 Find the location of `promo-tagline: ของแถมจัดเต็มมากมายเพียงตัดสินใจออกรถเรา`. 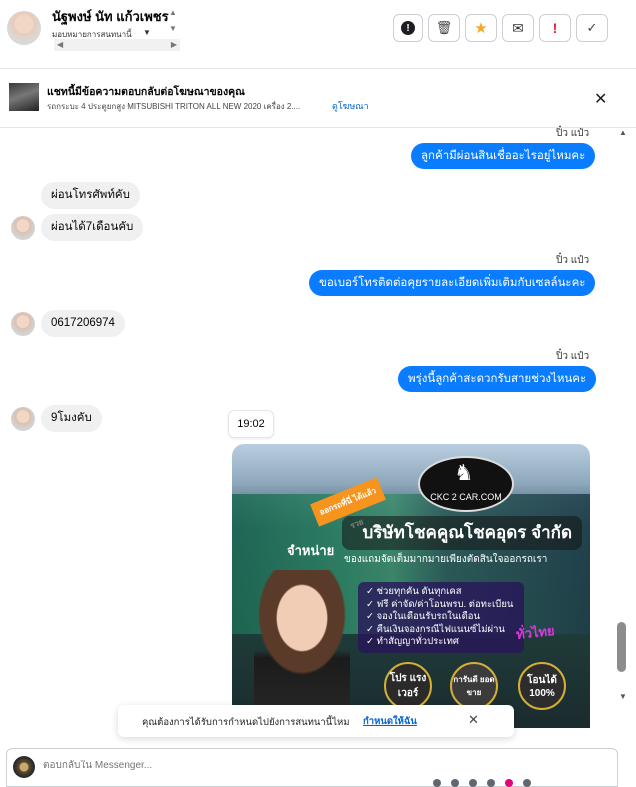

promo-tagline: ของแถมจัดเต็มมากมายเพียงตัดสินใจออกรถเรา is located at coordinates (446, 559).